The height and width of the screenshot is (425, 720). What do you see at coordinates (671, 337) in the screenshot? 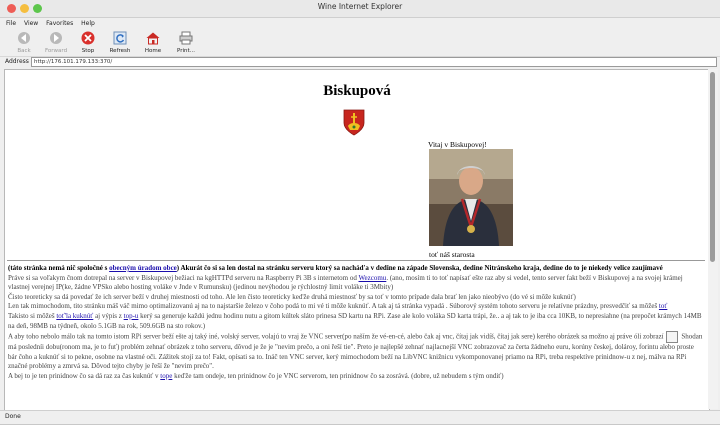
I see `vnc-screenshot-image` at bounding box center [671, 337].